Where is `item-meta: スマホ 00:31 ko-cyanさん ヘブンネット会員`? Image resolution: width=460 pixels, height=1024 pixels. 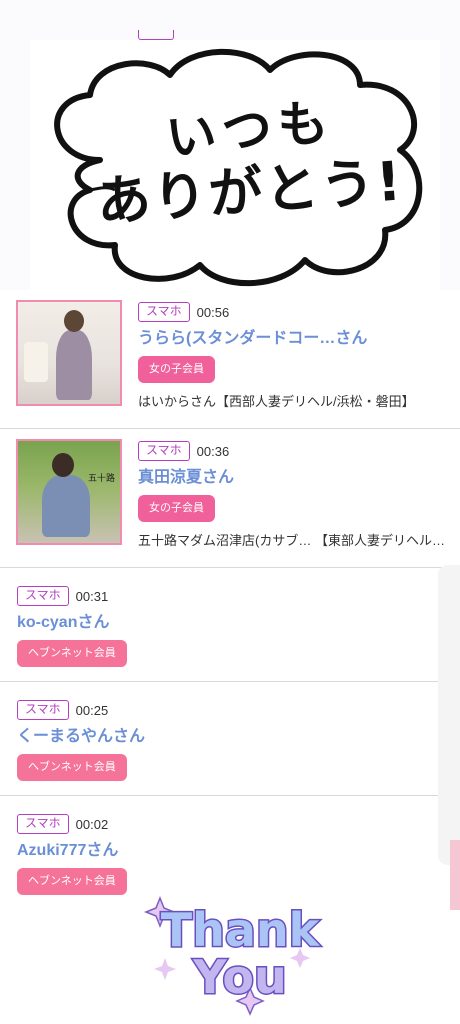 item-meta: スマホ 00:31 ko-cyanさん ヘブンネット会員 is located at coordinates (72, 626).